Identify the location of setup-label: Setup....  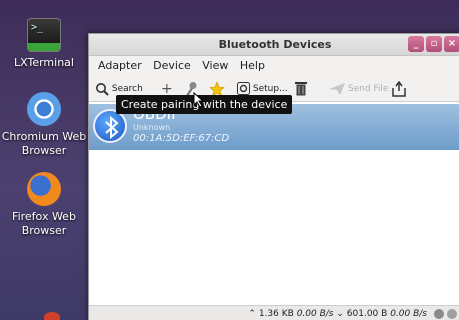
(270, 89).